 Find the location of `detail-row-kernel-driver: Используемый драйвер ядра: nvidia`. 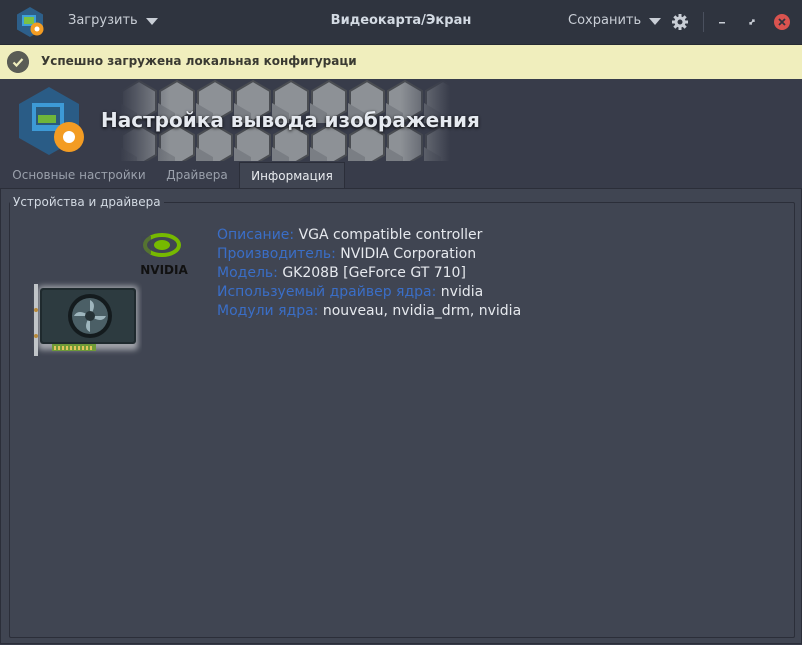

detail-row-kernel-driver: Используемый драйвер ядра: nvidia is located at coordinates (369, 292).